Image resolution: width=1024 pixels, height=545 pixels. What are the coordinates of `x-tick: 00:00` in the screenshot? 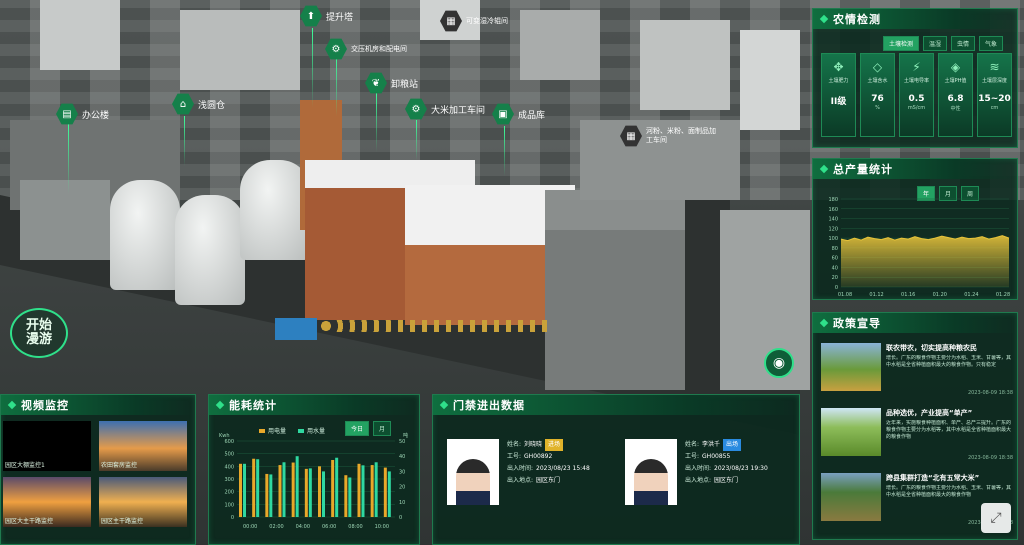 It's located at (250, 527).